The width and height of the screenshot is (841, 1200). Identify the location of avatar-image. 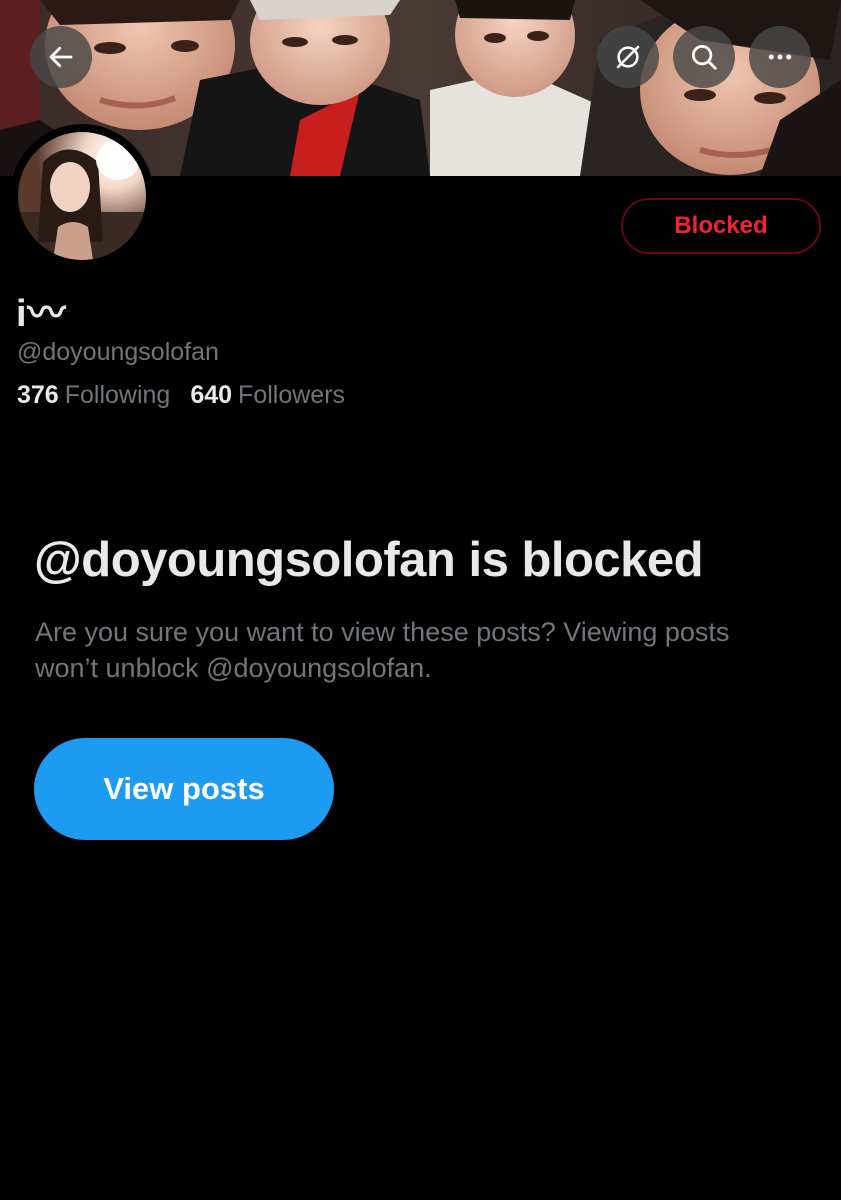
(82, 196).